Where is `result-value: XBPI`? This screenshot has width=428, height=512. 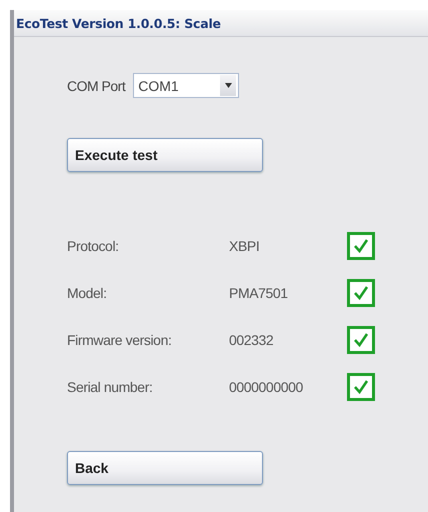
result-value: XBPI is located at coordinates (244, 246).